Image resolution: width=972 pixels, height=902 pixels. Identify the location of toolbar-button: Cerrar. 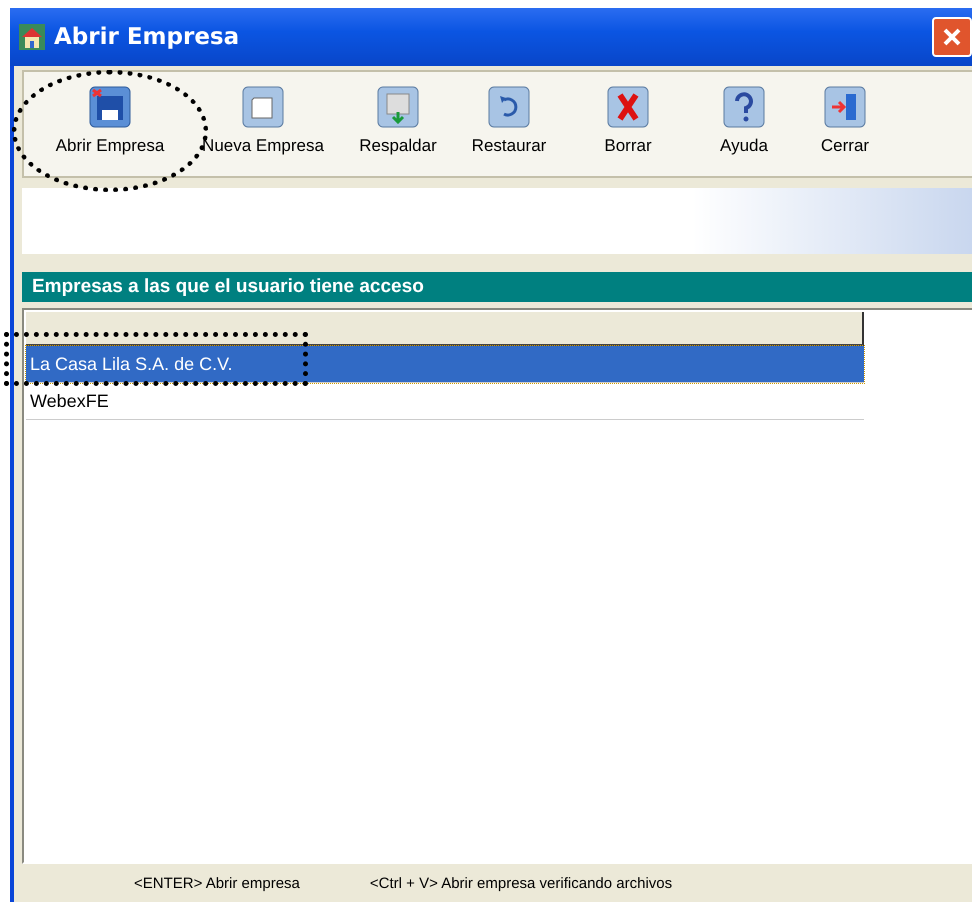
(845, 114).